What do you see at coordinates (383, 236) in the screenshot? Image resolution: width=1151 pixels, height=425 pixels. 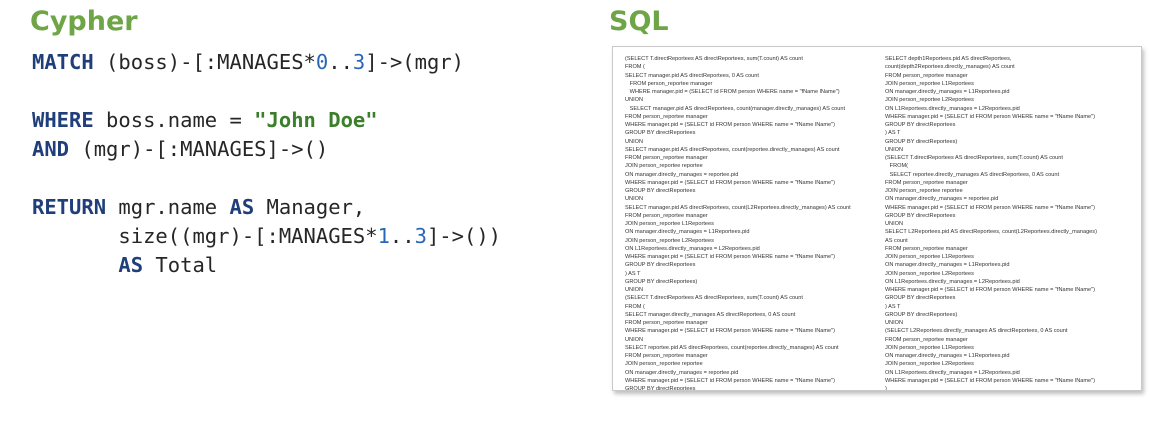 I see `code-number: 1` at bounding box center [383, 236].